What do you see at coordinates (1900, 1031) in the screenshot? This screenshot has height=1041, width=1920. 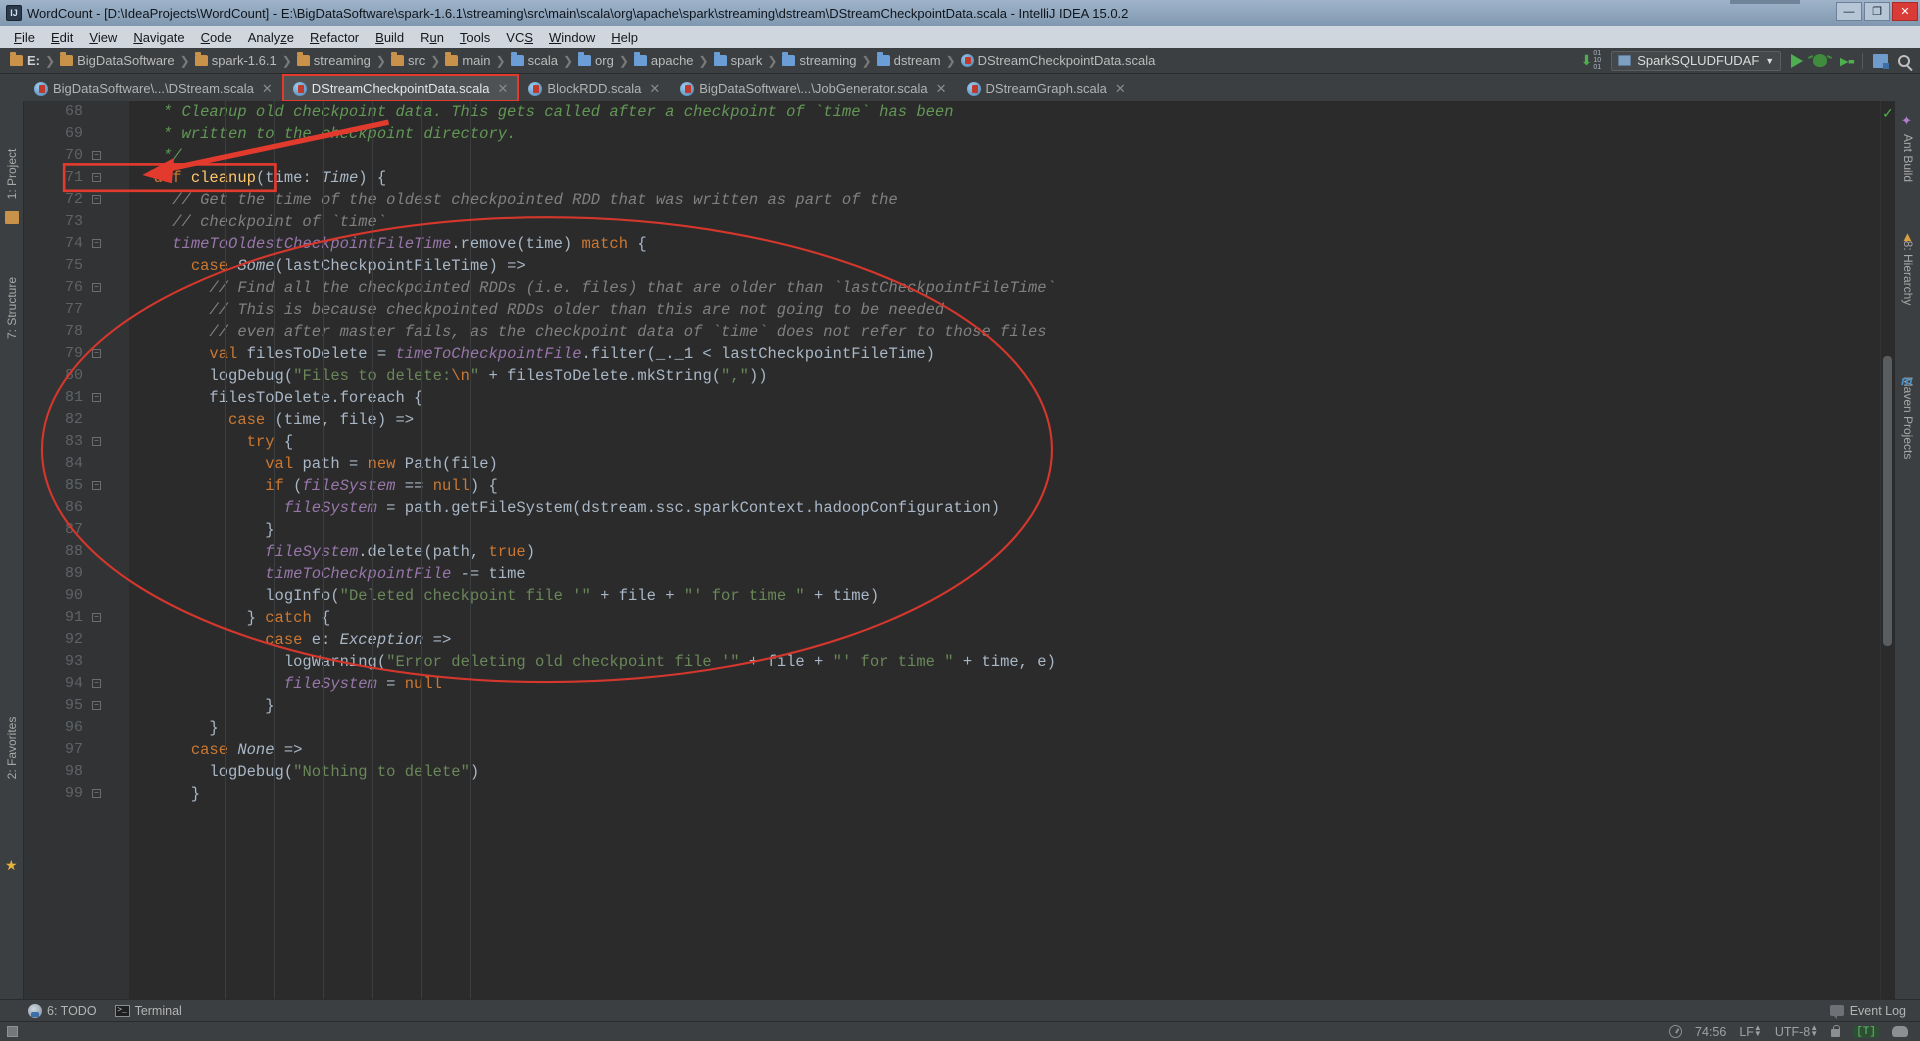 I see `hippo-icon` at bounding box center [1900, 1031].